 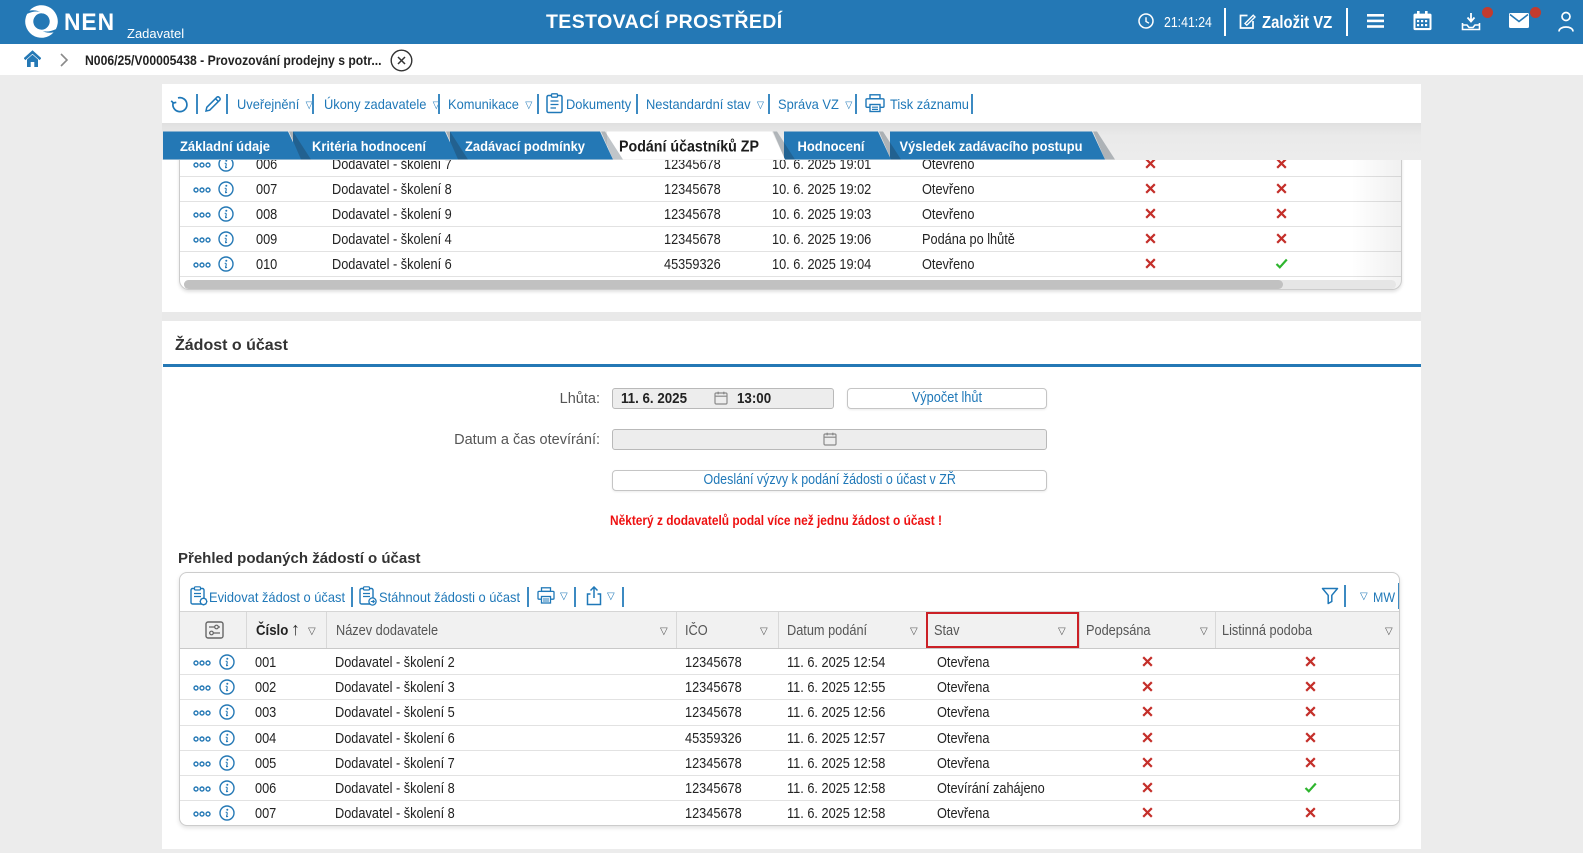 I want to click on svg-text: Zadávací podmínky, so click(x=525, y=146).